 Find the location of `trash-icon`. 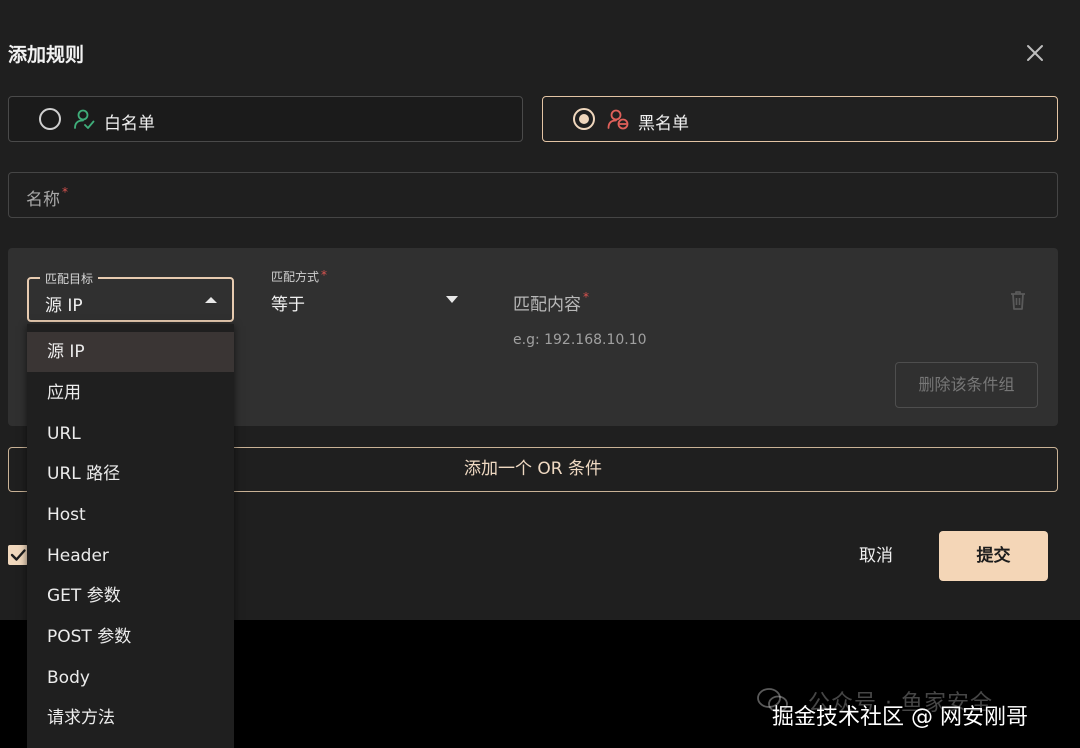

trash-icon is located at coordinates (1018, 300).